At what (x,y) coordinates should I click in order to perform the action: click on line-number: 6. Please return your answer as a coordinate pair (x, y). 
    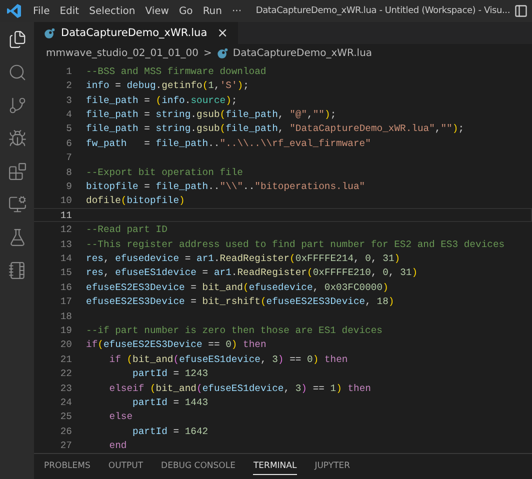
    Looking at the image, I should click on (69, 143).